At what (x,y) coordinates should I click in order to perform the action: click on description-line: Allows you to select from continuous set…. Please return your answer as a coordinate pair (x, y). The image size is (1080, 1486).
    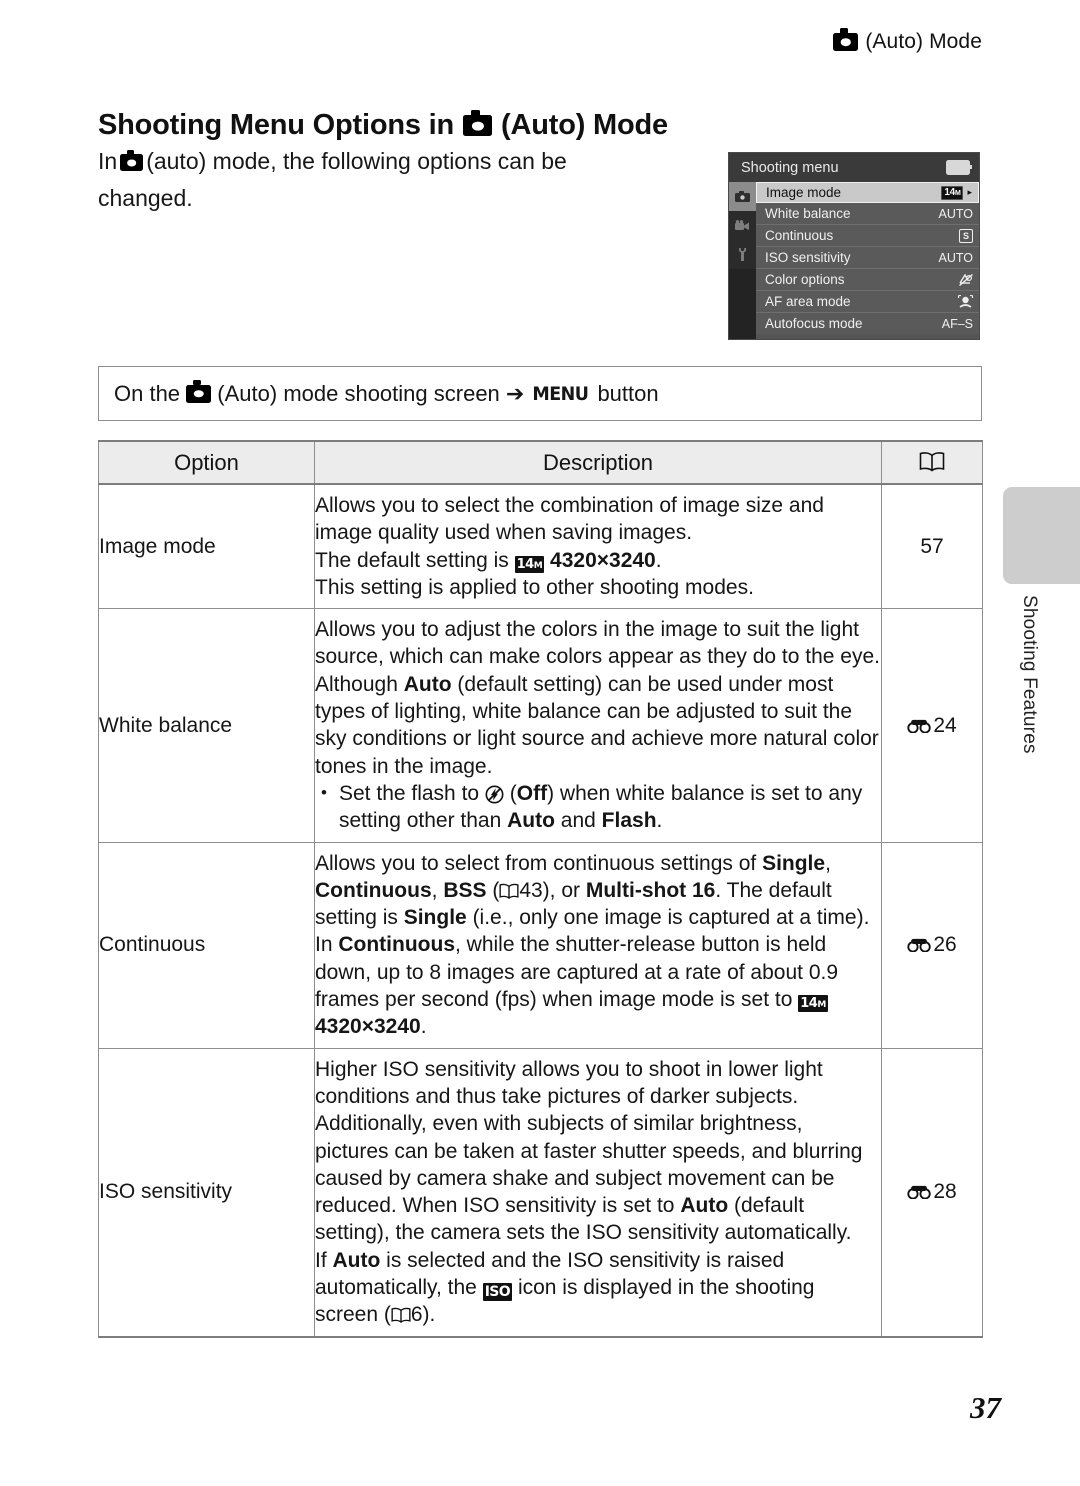
    Looking at the image, I should click on (592, 890).